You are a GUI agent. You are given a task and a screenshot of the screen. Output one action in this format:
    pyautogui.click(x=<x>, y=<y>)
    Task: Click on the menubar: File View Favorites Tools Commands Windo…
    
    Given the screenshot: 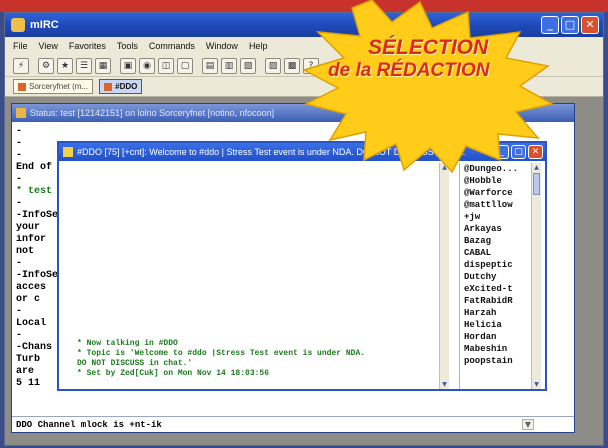 What is the action you would take?
    pyautogui.click(x=304, y=46)
    